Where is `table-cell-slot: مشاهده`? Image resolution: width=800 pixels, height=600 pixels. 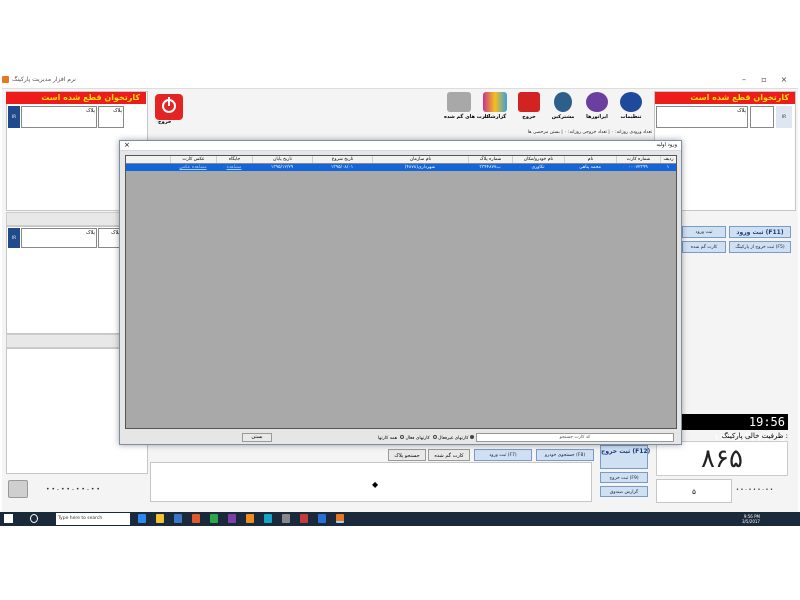 table-cell-slot: مشاهده is located at coordinates (234, 167).